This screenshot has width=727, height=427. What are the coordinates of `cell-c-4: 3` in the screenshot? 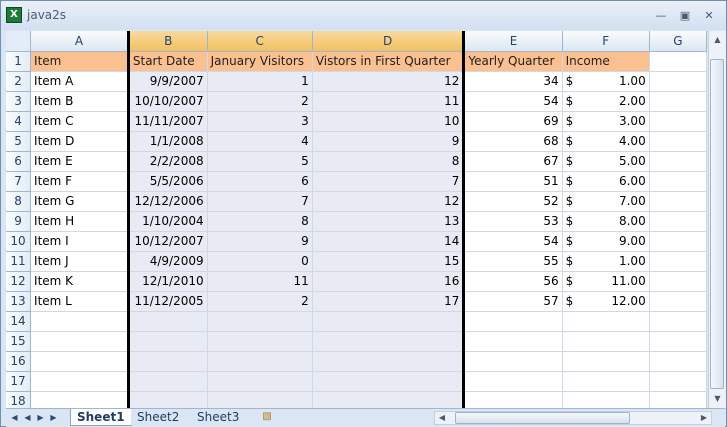 It's located at (260, 121).